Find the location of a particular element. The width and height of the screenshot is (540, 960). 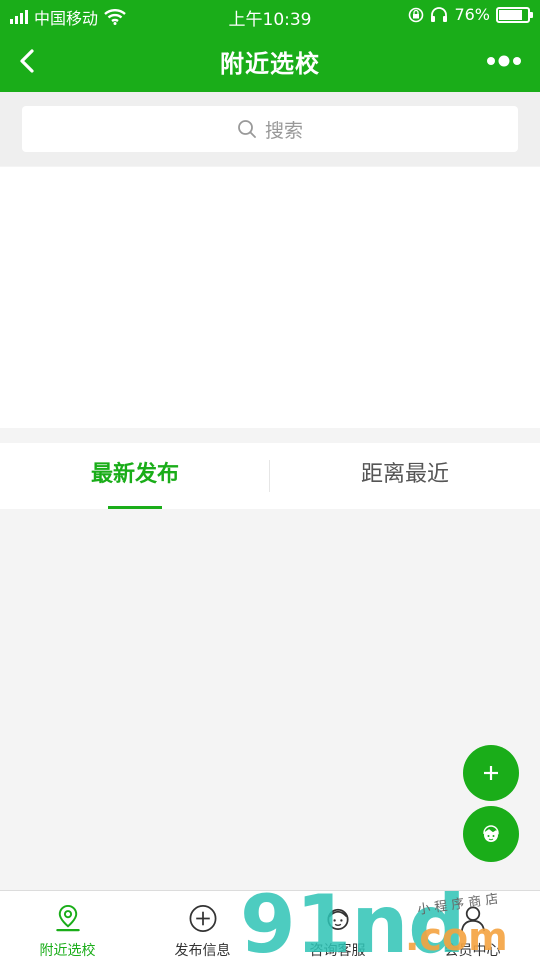

add-fab-button is located at coordinates (491, 773).